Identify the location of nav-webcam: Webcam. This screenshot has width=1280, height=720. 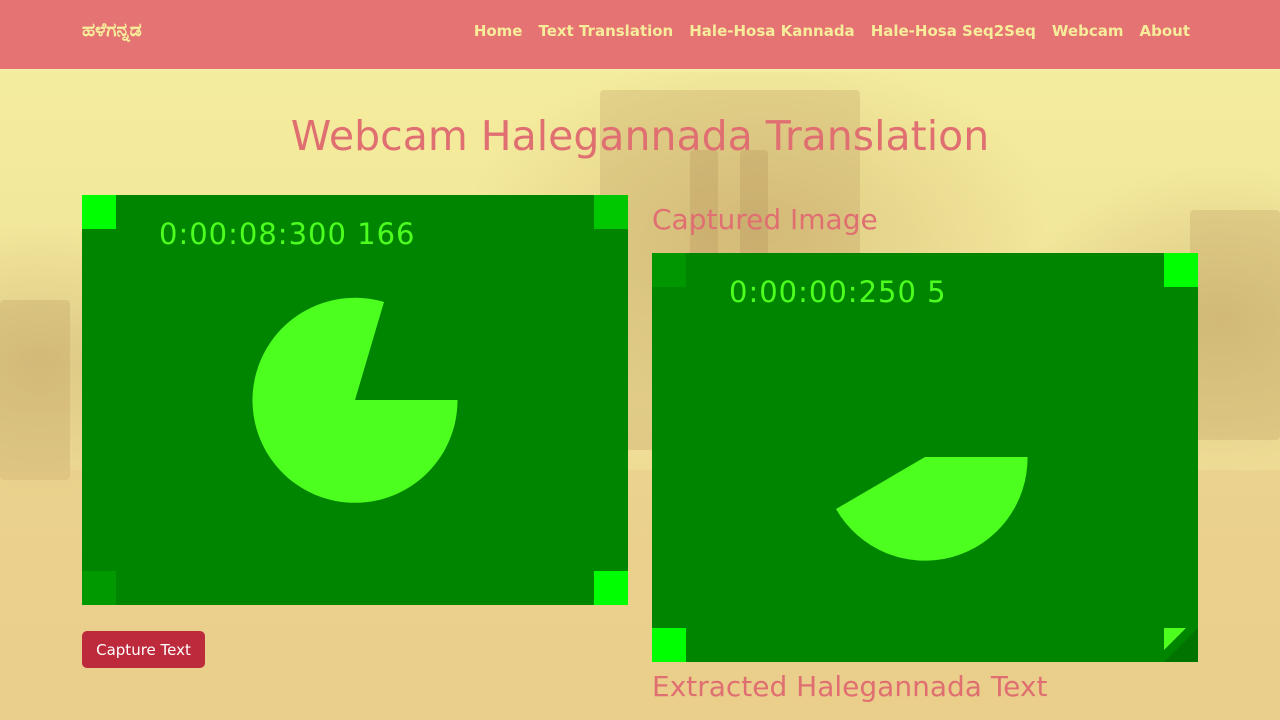
(1088, 31).